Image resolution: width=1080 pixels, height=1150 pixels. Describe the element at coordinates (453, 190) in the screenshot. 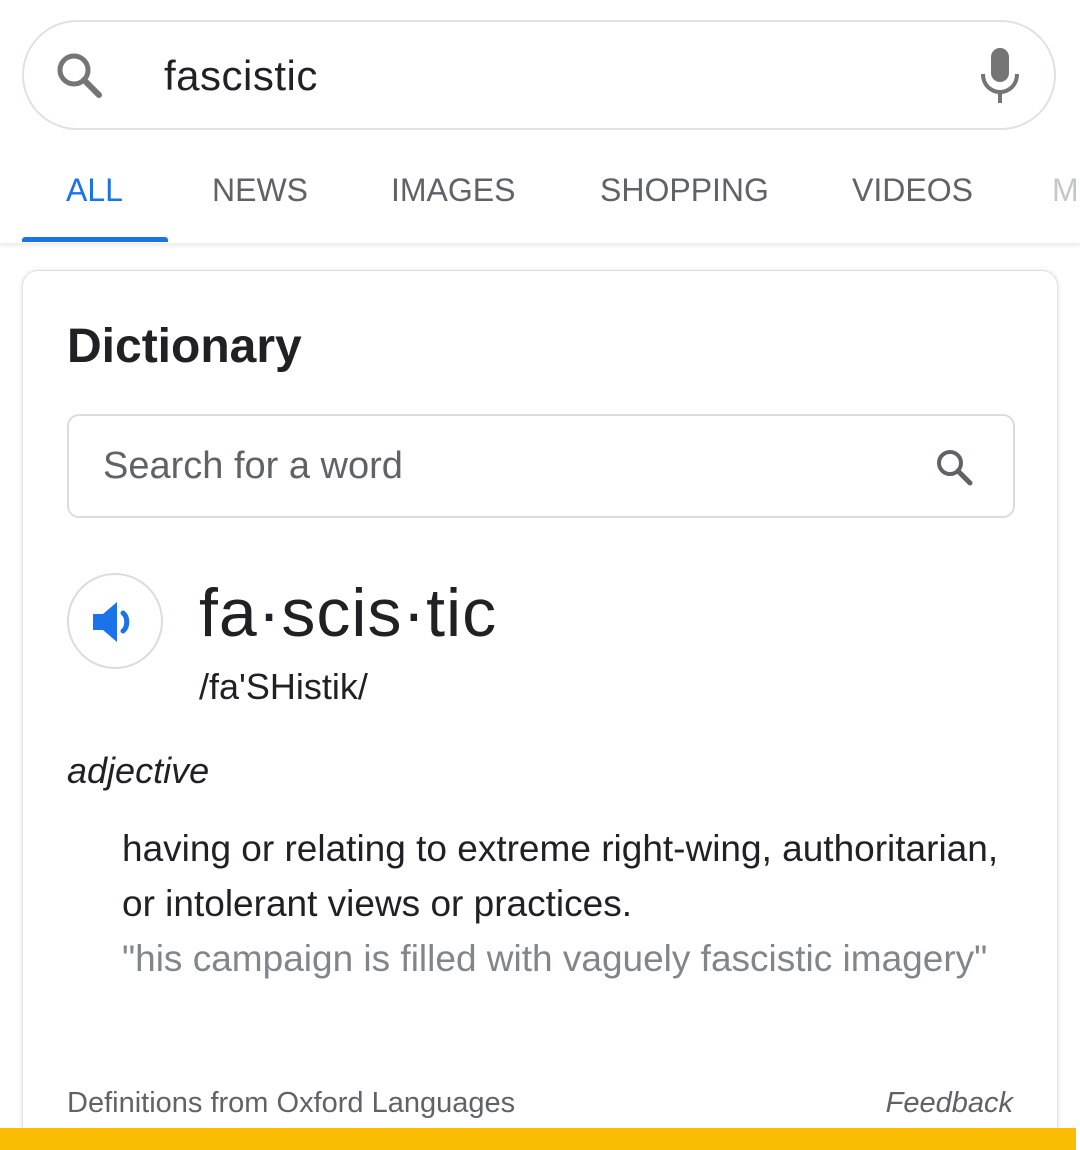

I see `tab-images: IMAGES` at that location.